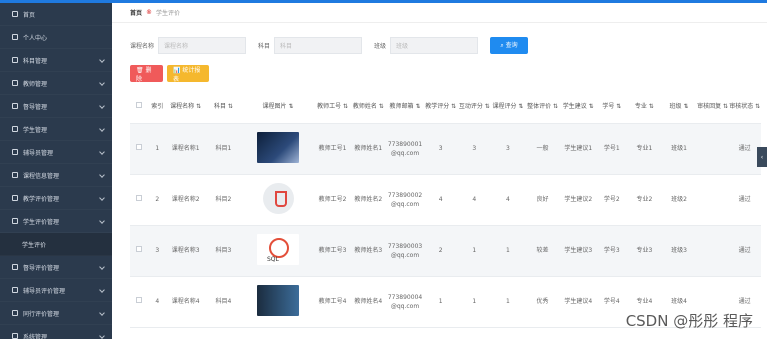 Image resolution: width=767 pixels, height=339 pixels. I want to click on column-header: 课程图片 ⇅, so click(278, 107).